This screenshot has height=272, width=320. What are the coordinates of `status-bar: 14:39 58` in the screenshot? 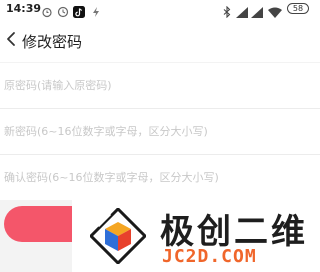 It's located at (160, 11).